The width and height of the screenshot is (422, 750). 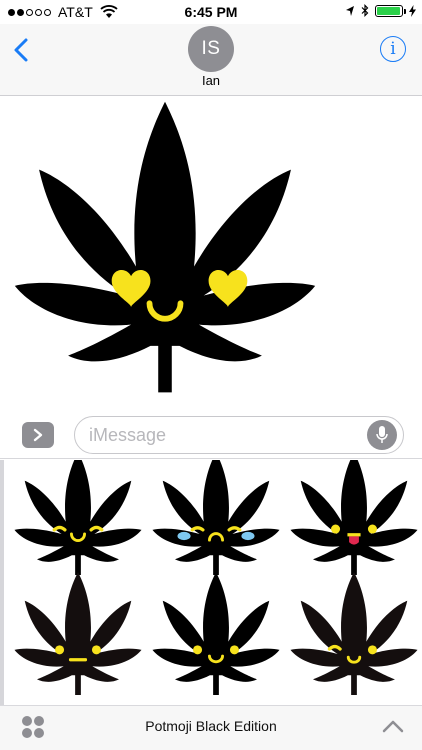 I want to click on bluetooth-icon, so click(x=365, y=10).